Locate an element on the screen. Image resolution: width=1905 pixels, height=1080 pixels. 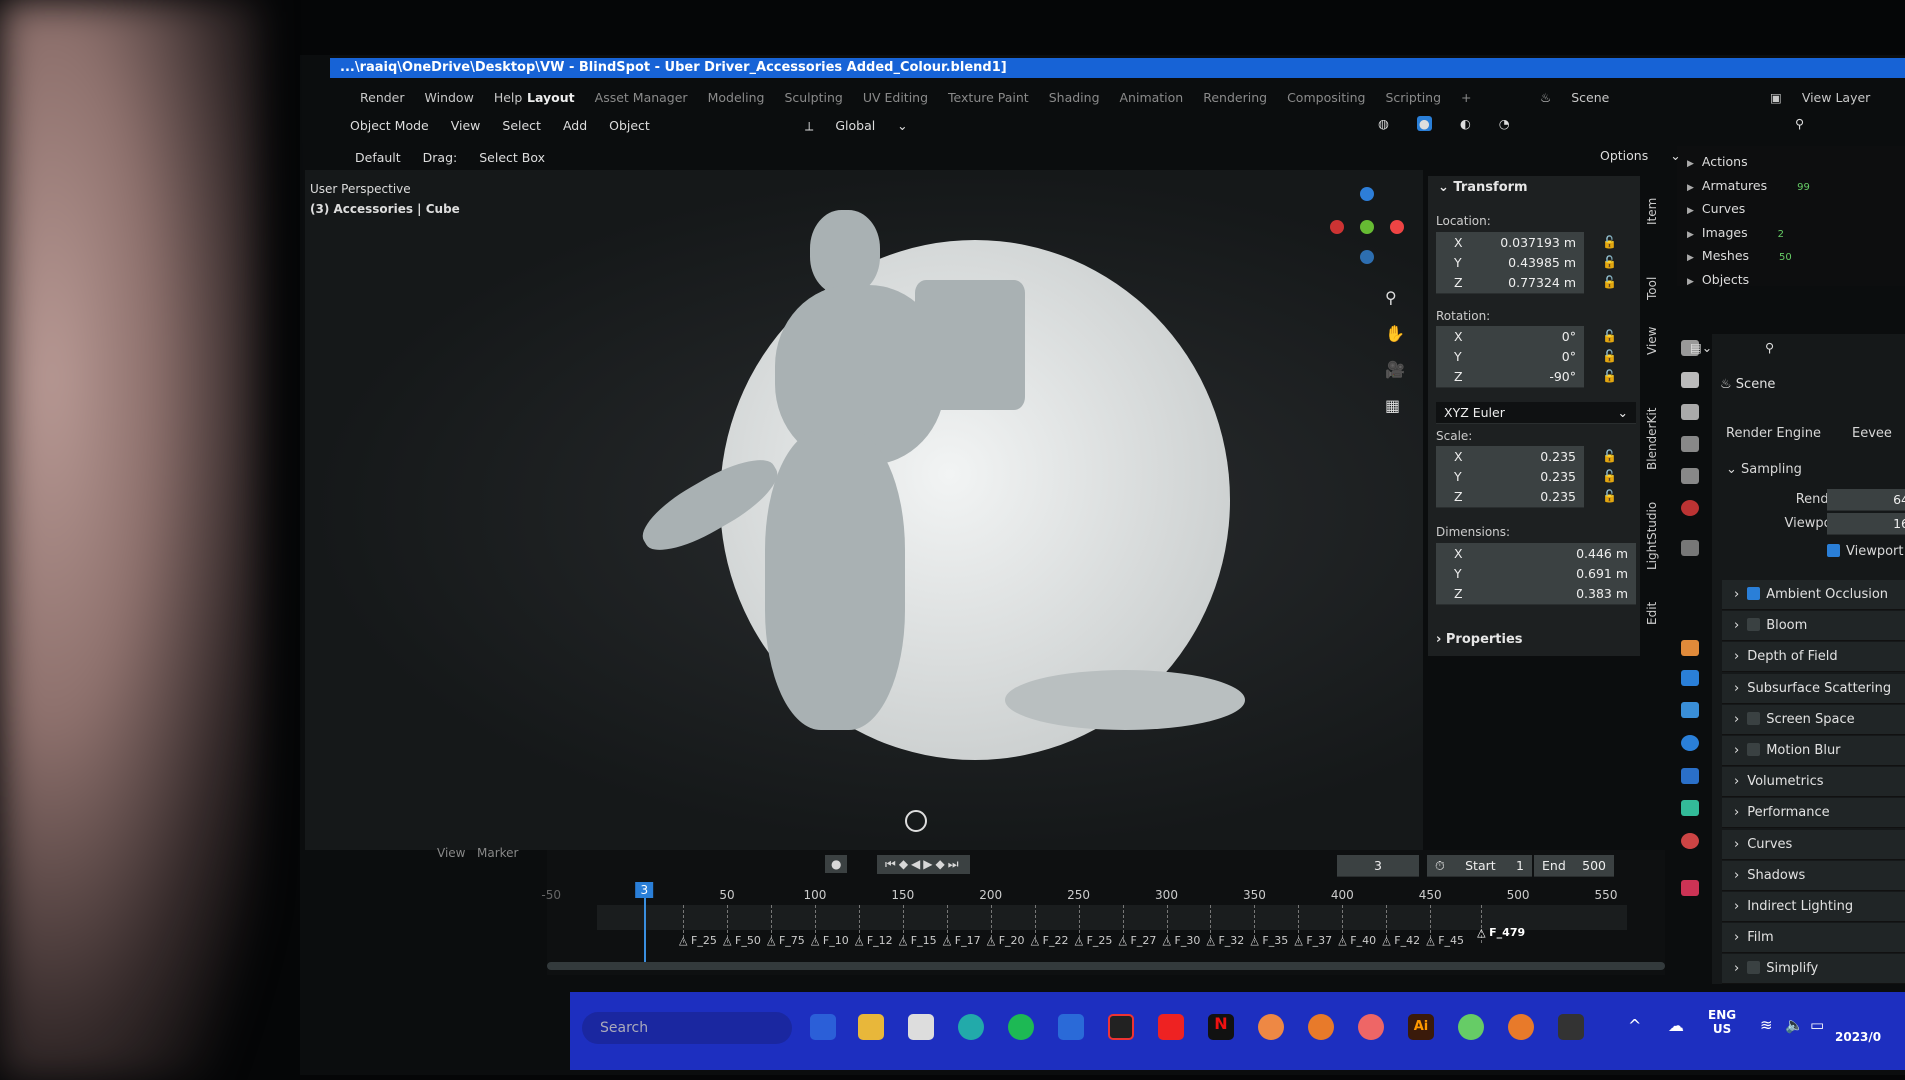
blender-icon is located at coordinates (1321, 1027).